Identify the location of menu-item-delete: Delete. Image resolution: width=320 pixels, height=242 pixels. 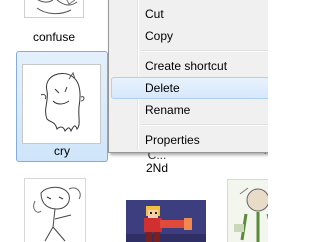
(189, 88).